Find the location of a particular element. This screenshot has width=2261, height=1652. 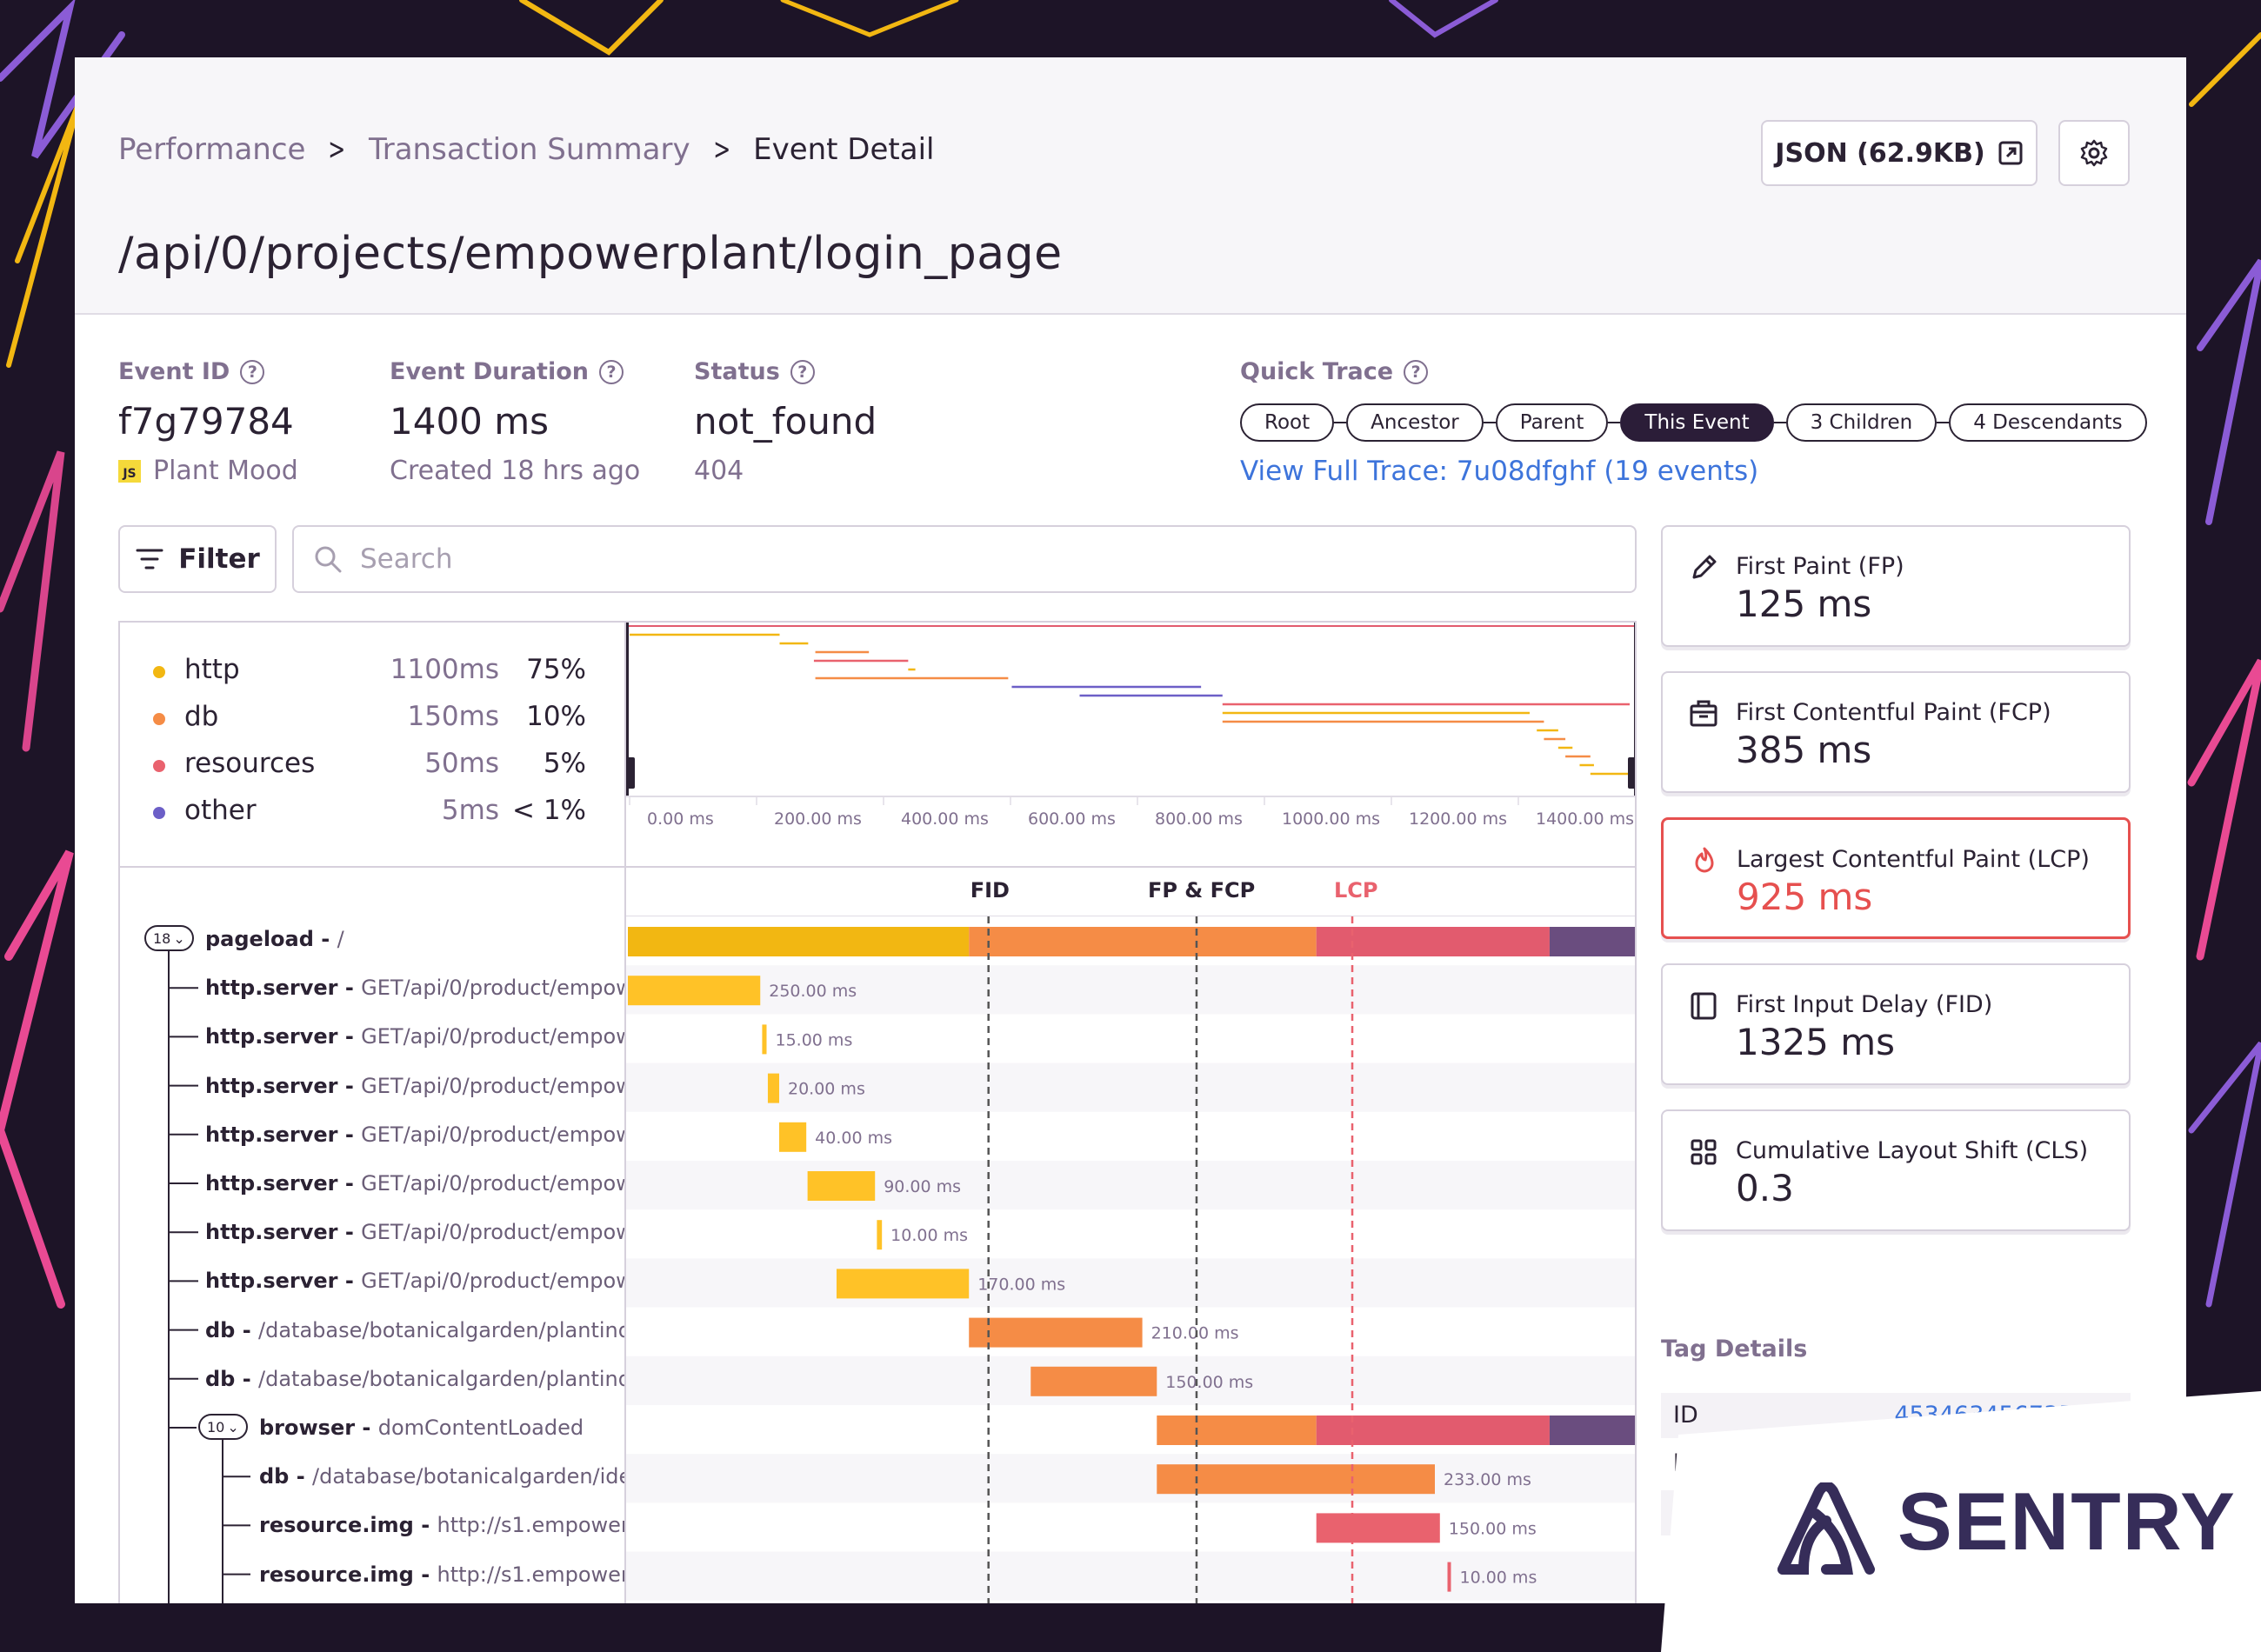

tag-key: ID is located at coordinates (1685, 1415).